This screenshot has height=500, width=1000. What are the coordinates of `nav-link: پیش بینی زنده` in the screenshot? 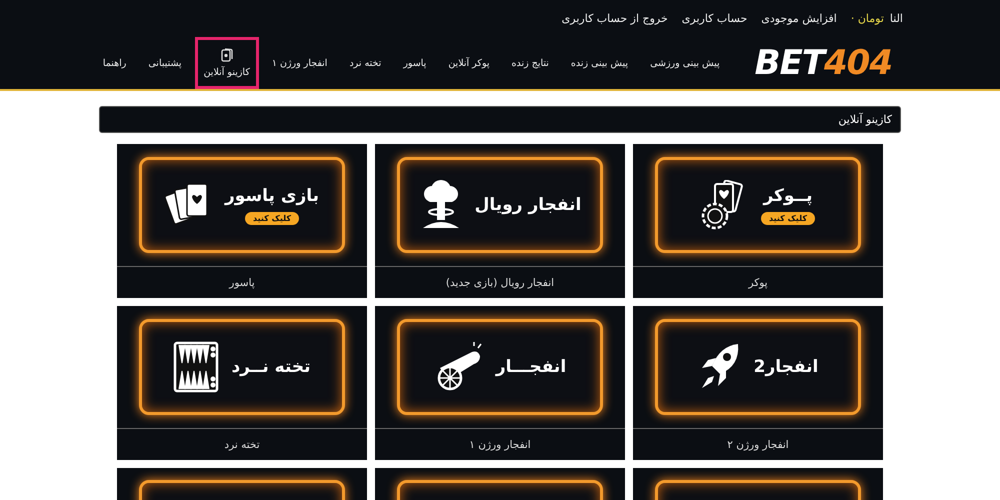 It's located at (600, 63).